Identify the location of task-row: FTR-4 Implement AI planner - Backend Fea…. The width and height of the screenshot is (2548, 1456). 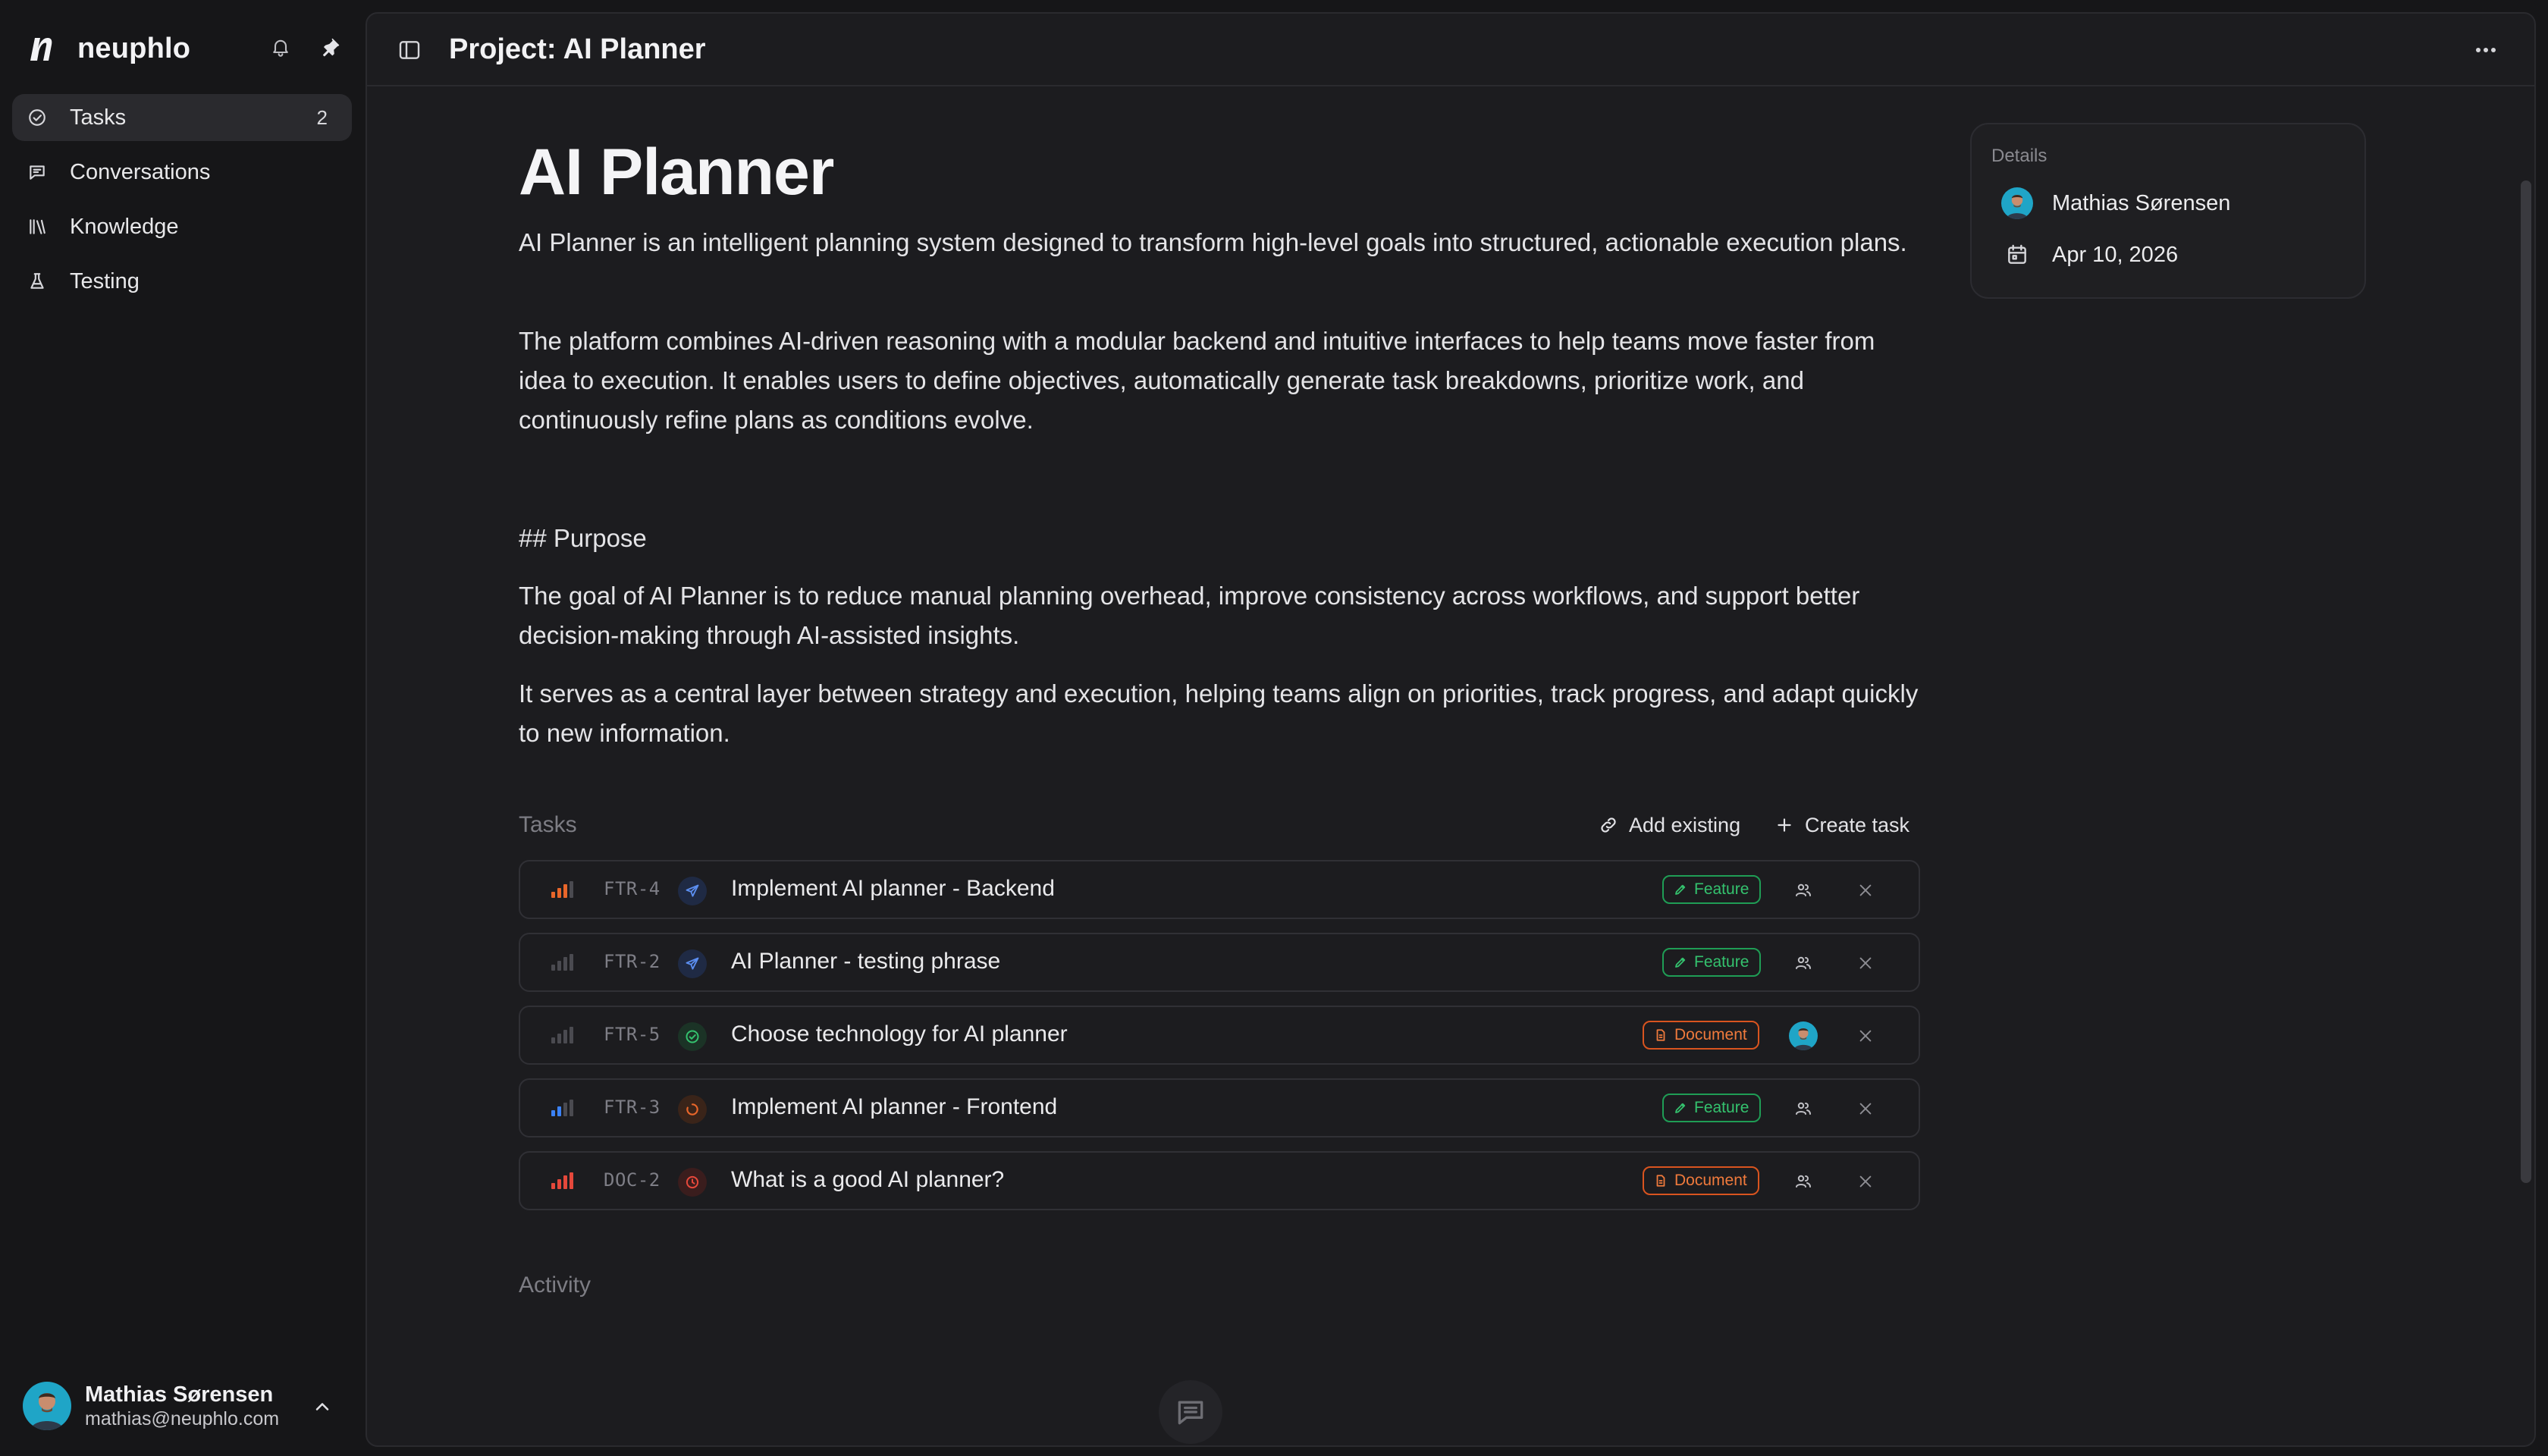
(1219, 889).